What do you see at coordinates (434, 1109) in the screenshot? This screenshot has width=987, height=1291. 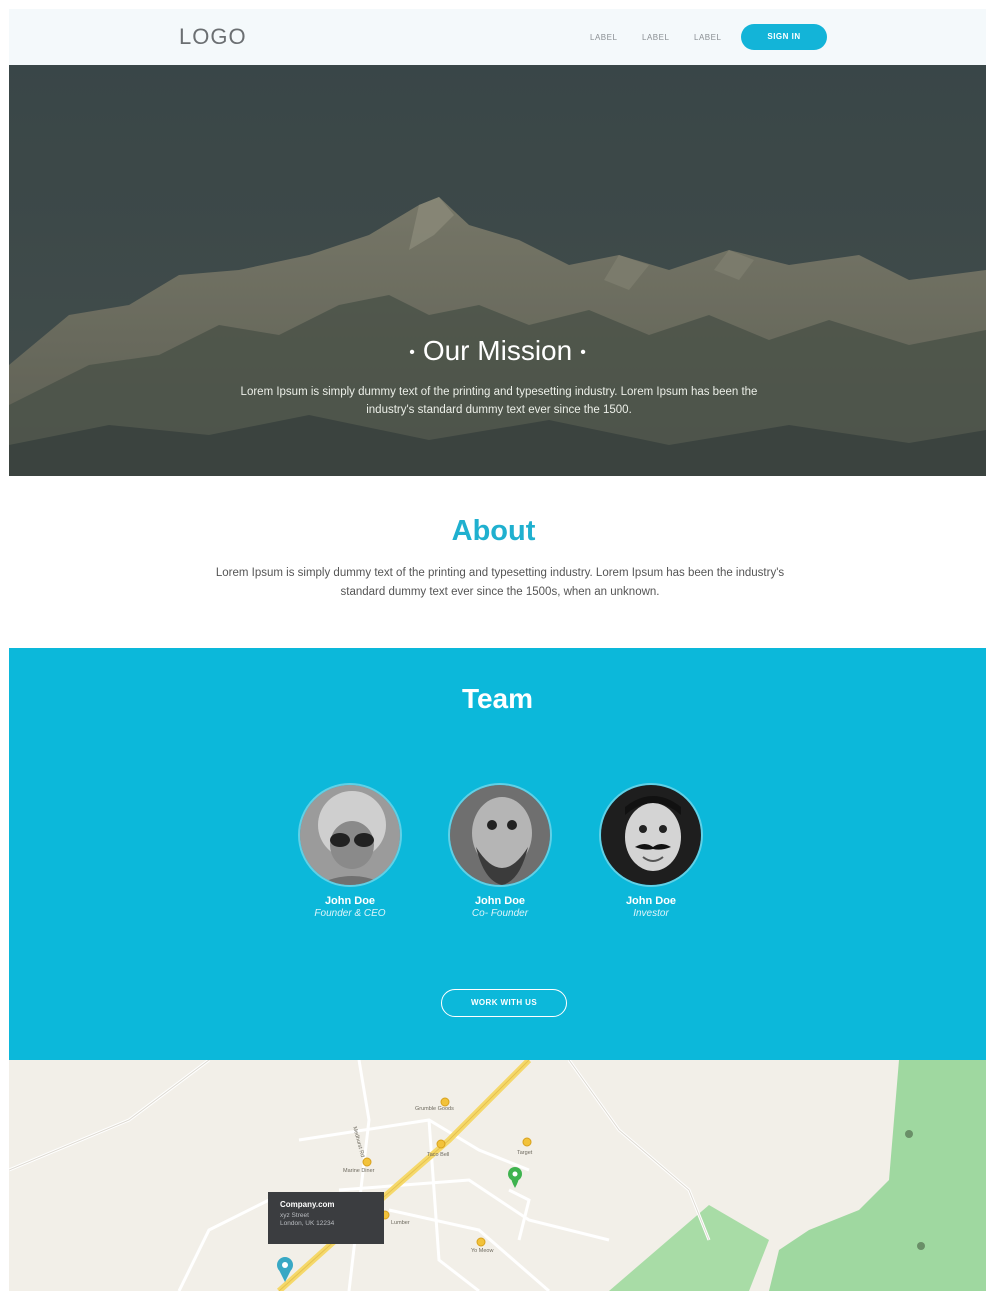 I see `map-label-grumble: Grumble Goods` at bounding box center [434, 1109].